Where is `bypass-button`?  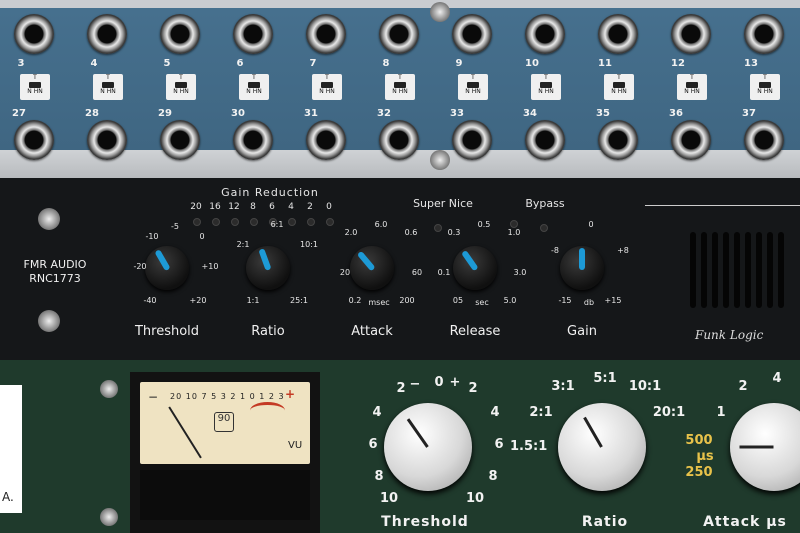
bypass-button is located at coordinates (544, 228).